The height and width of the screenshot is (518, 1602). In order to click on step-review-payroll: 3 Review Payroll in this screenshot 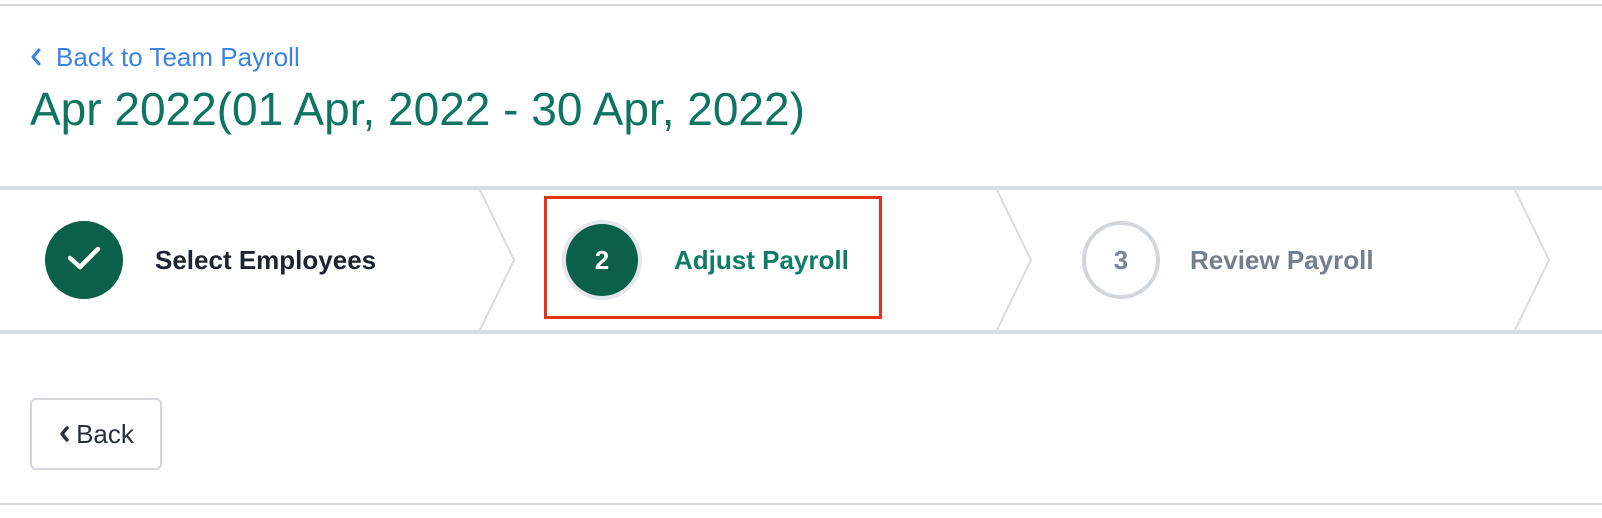, I will do `click(1228, 260)`.